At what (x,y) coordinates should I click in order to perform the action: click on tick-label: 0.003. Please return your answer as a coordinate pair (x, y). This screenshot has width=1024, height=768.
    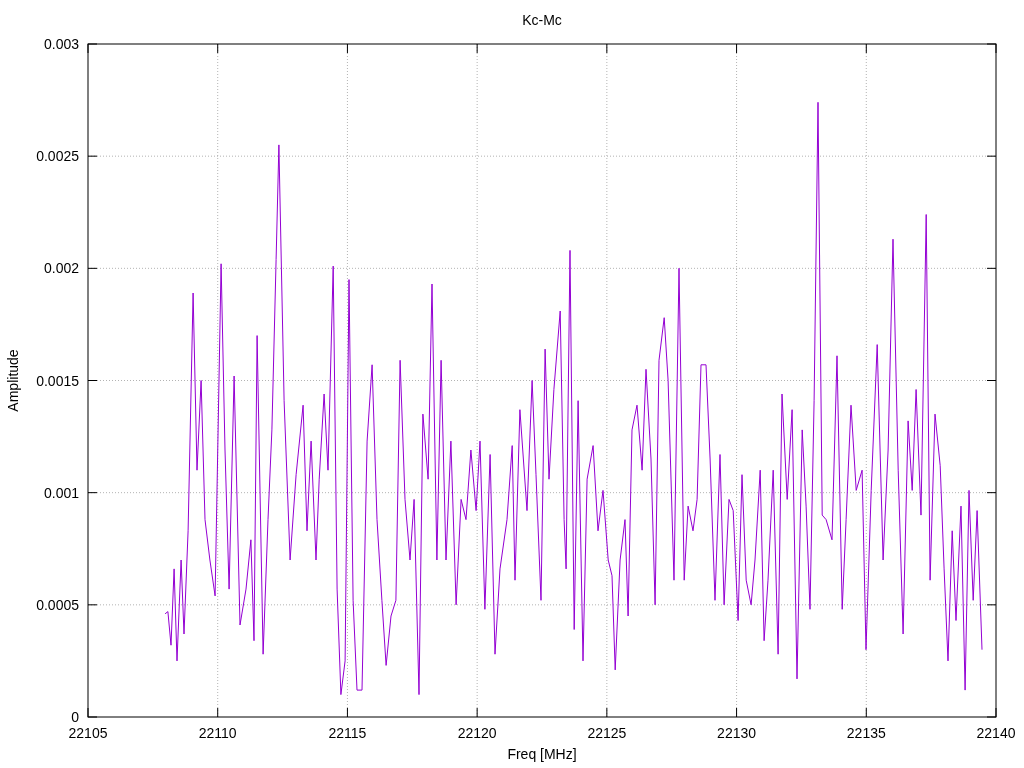
    Looking at the image, I should click on (61, 44).